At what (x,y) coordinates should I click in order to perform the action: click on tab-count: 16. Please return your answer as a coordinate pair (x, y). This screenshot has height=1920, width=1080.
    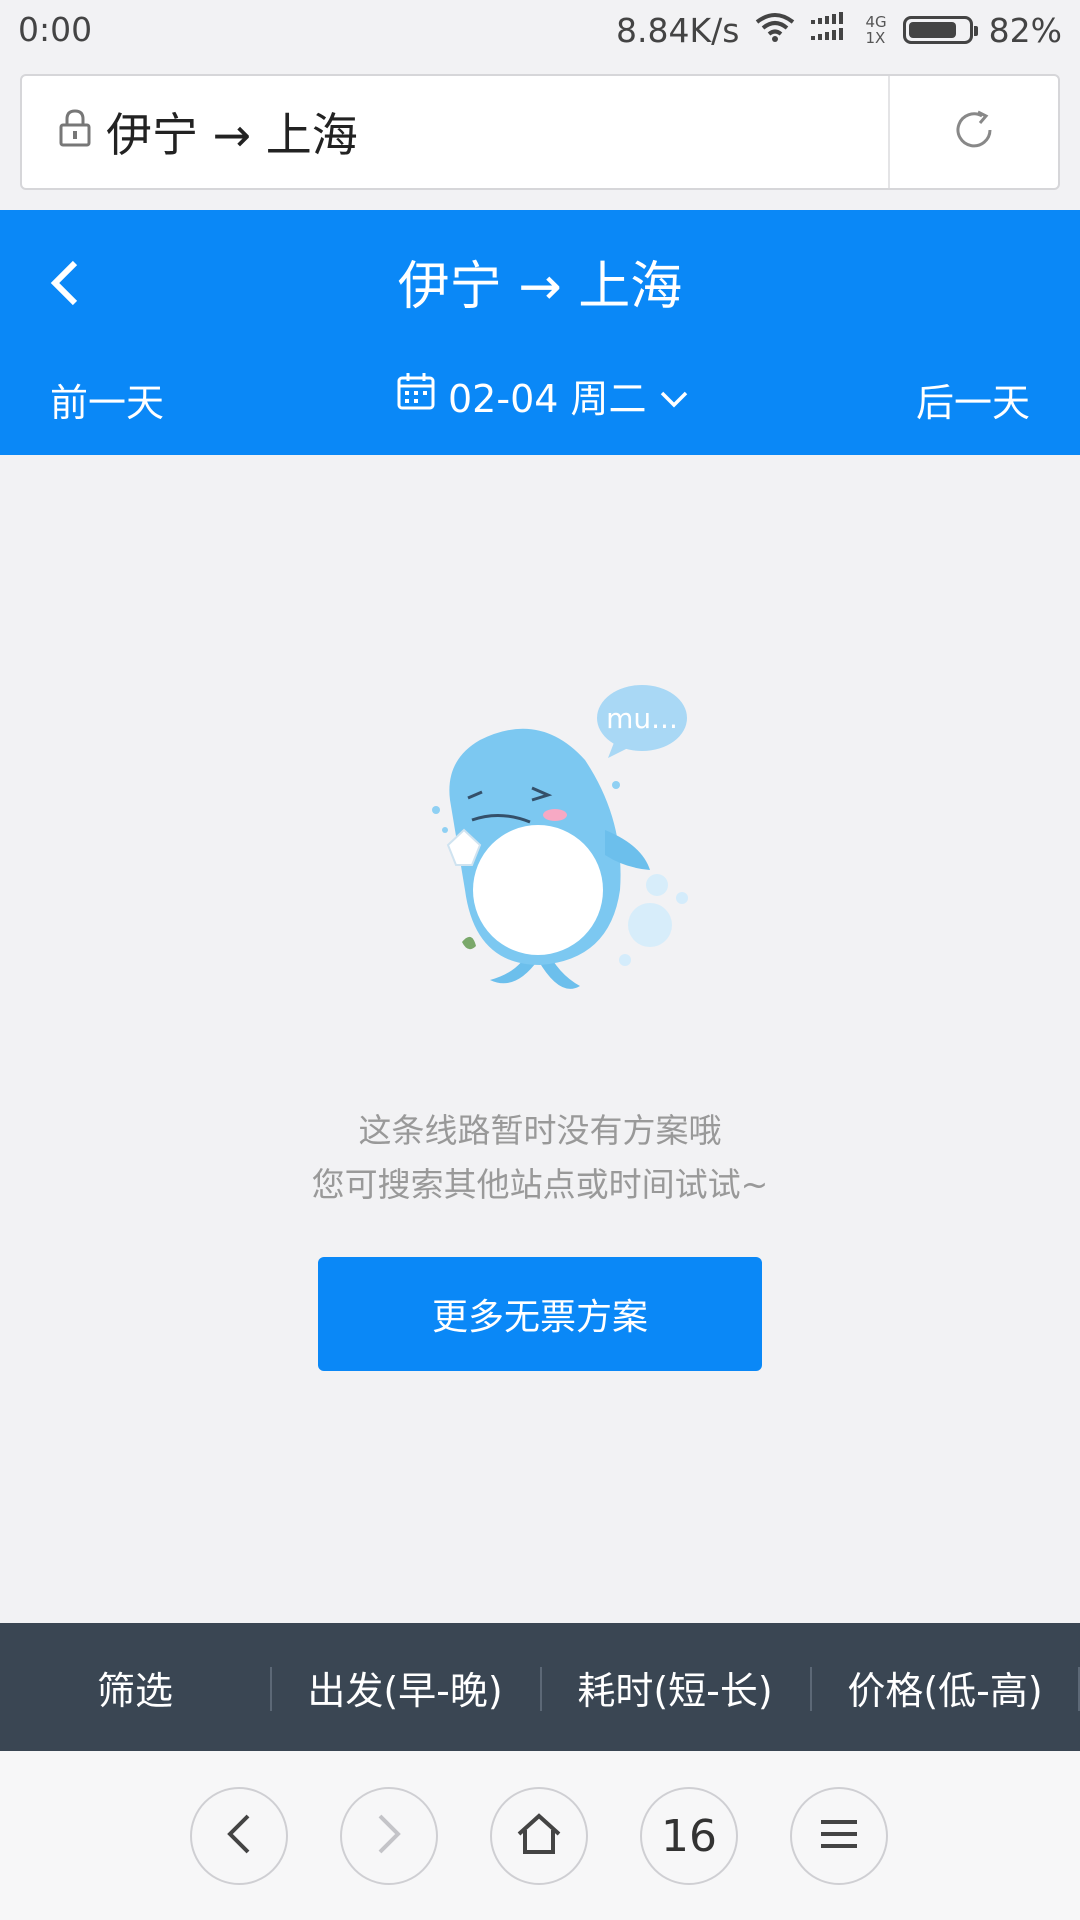
    Looking at the image, I should click on (689, 1836).